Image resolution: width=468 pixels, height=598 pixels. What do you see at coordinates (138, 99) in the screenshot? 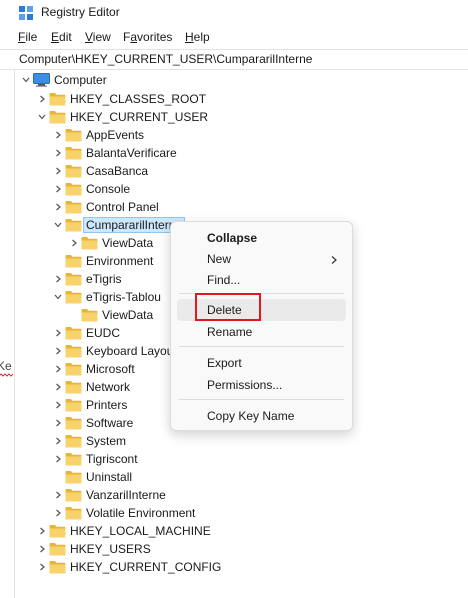
I see `tree-item-label: HKEY_CLASSES_ROOT` at bounding box center [138, 99].